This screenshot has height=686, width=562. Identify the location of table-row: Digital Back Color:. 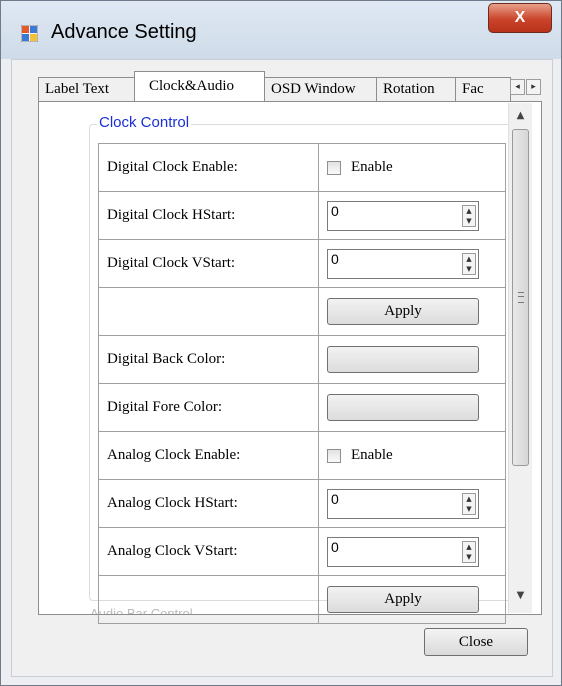
(302, 359).